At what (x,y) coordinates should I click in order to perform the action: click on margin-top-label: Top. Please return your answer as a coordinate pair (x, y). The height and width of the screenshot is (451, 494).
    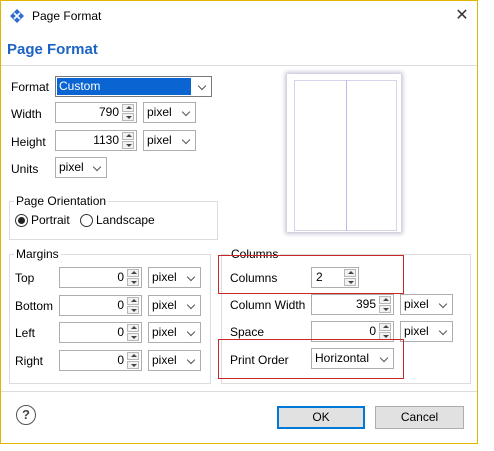
    Looking at the image, I should click on (25, 278).